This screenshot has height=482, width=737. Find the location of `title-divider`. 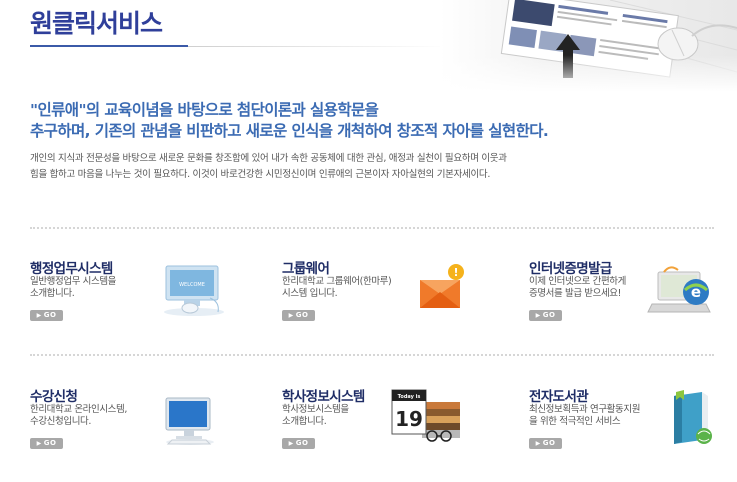

title-divider is located at coordinates (318, 46).